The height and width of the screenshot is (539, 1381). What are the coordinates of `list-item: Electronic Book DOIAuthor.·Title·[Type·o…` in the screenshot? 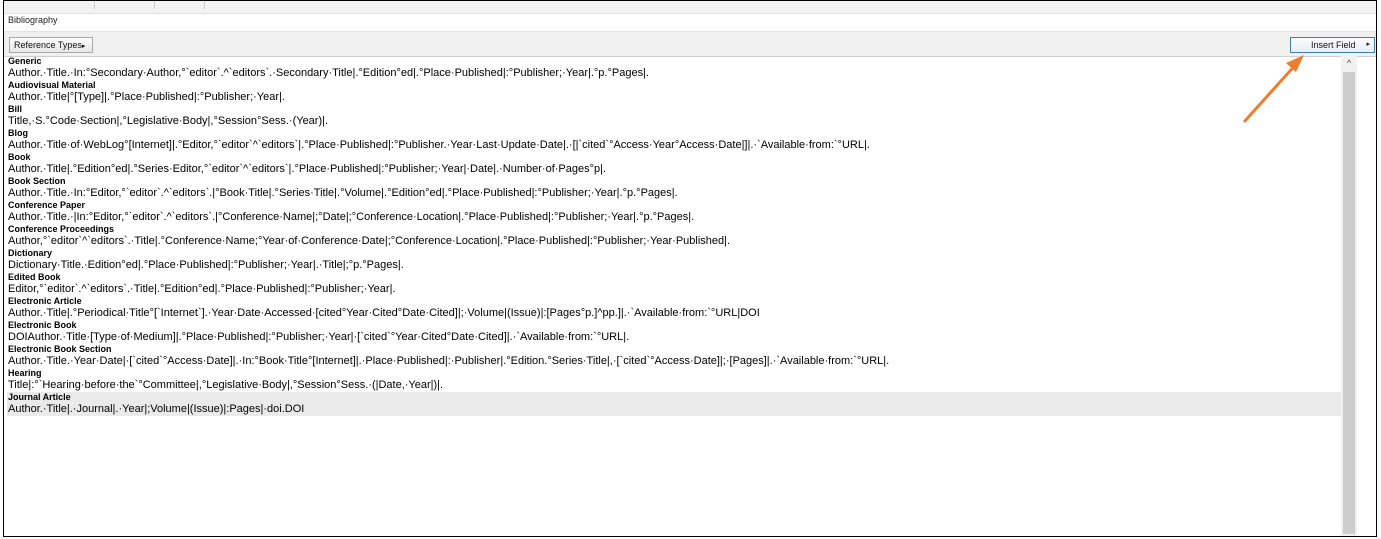 It's located at (674, 332).